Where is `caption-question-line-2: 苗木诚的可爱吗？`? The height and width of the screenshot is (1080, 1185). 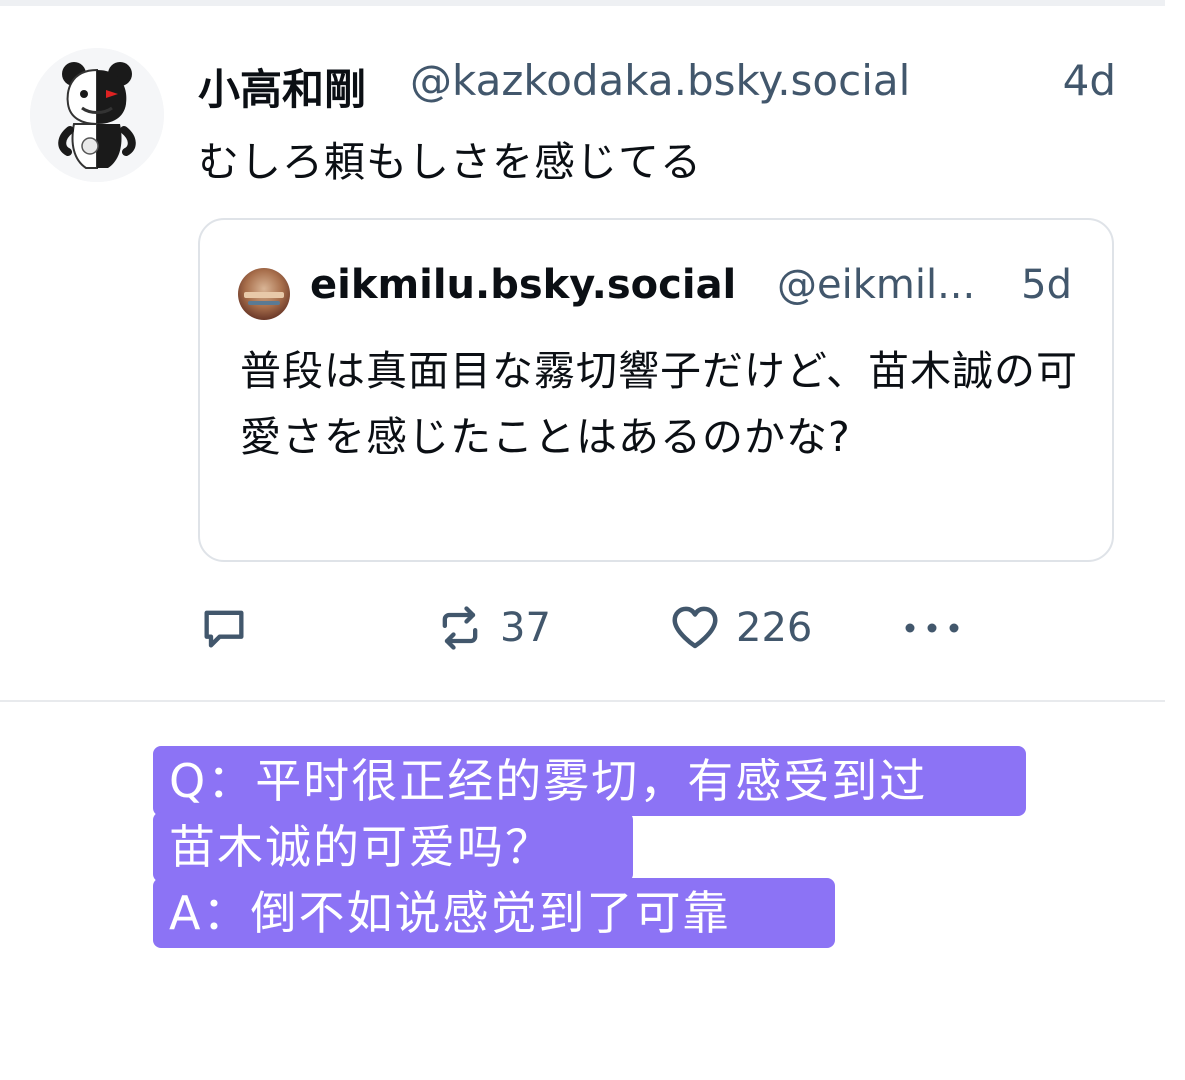 caption-question-line-2: 苗木诚的可爱吗？ is located at coordinates (393, 847).